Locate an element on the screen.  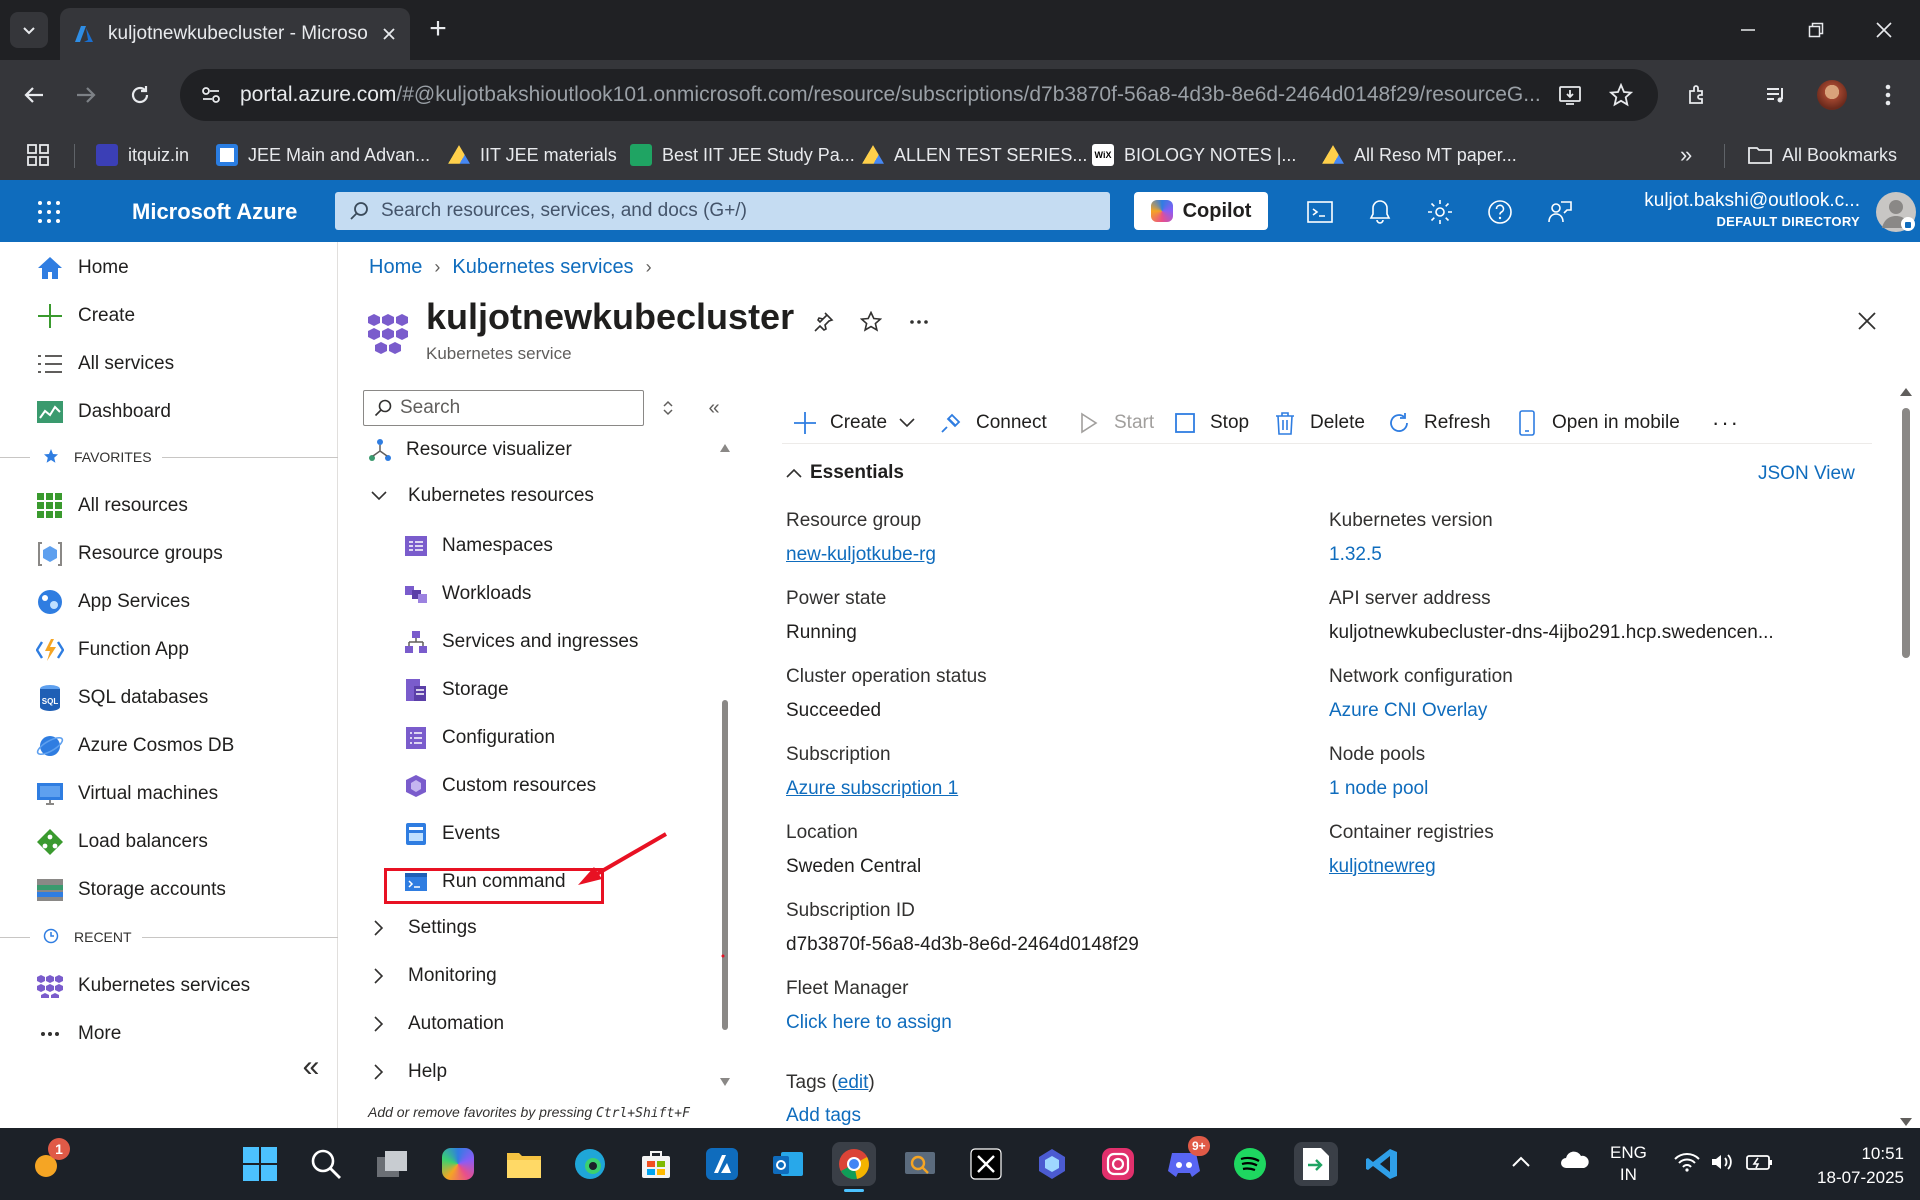
menu-workloads: Workloads is located at coordinates (467, 594).